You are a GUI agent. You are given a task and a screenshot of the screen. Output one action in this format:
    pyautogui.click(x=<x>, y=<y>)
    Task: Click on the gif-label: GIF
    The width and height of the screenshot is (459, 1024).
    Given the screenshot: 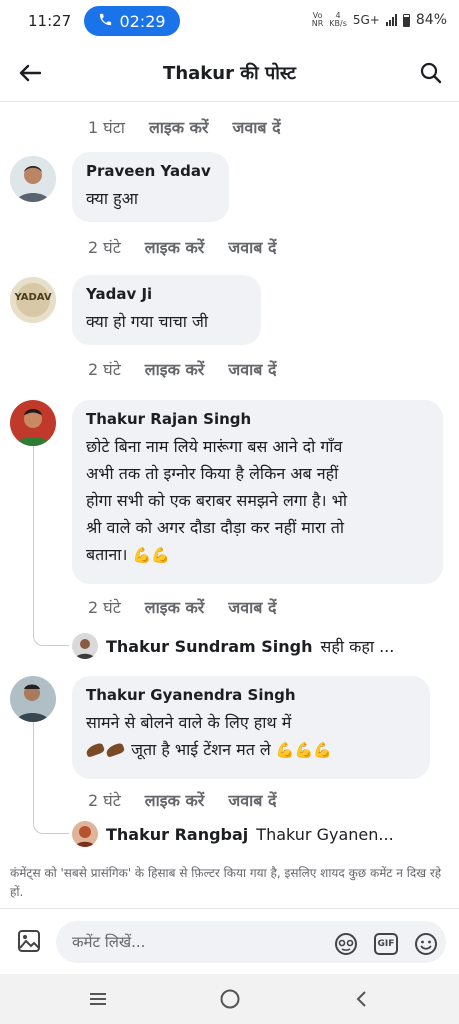 What is the action you would take?
    pyautogui.click(x=386, y=944)
    